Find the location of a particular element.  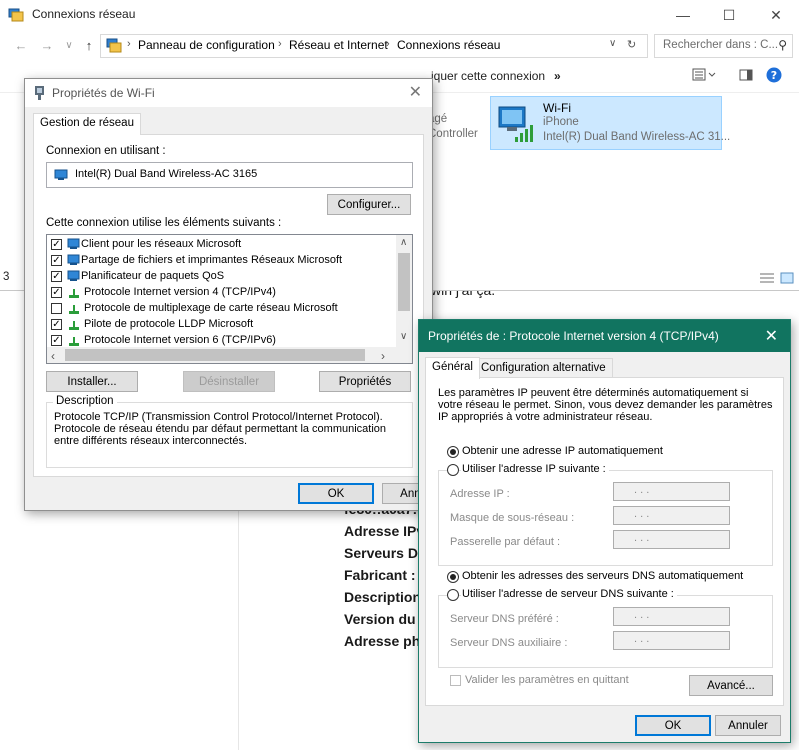

close-button: ✕ is located at coordinates (776, 15).